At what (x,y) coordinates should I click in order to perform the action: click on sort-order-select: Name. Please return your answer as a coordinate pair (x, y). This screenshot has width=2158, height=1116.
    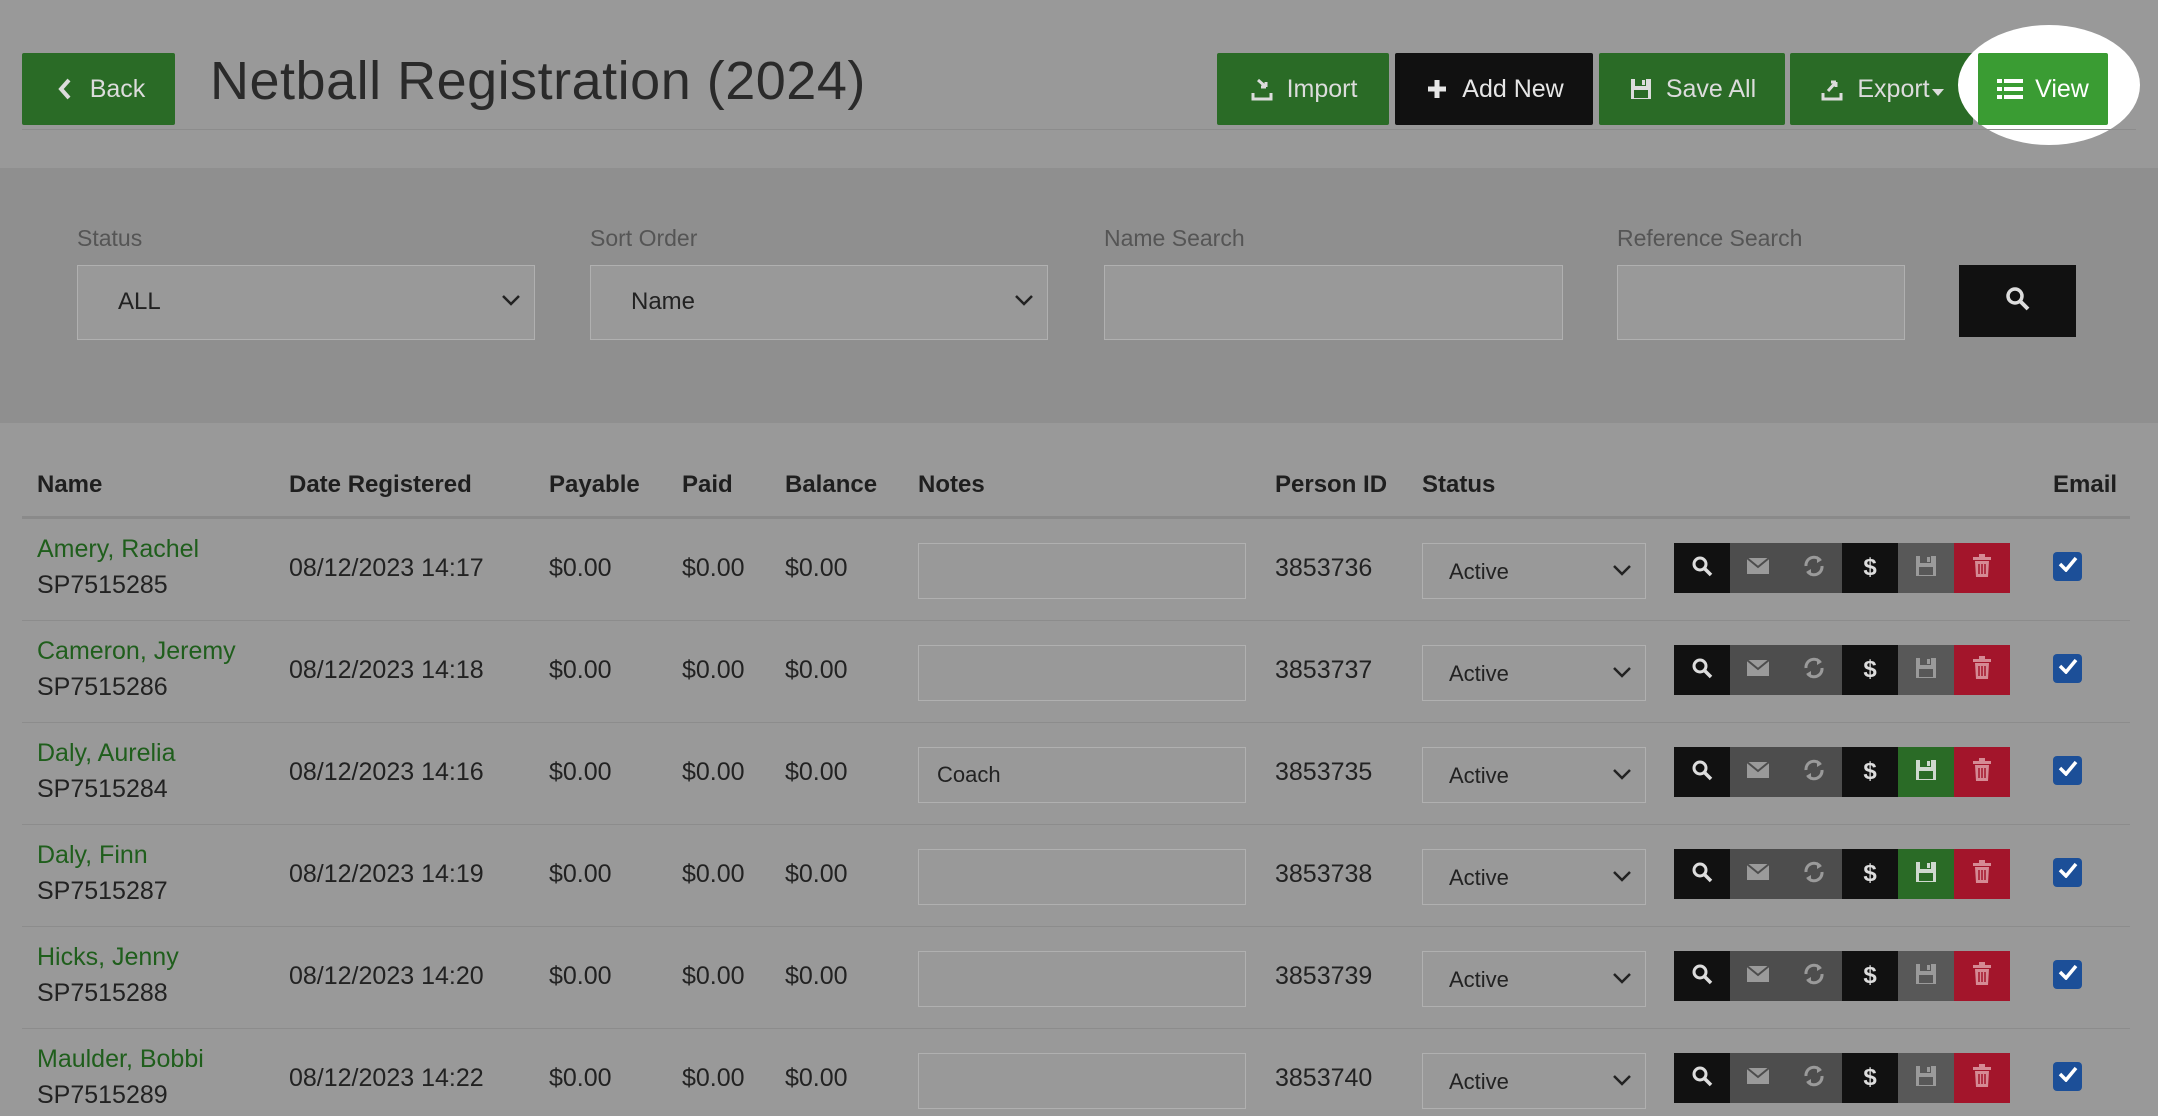
    Looking at the image, I should click on (819, 302).